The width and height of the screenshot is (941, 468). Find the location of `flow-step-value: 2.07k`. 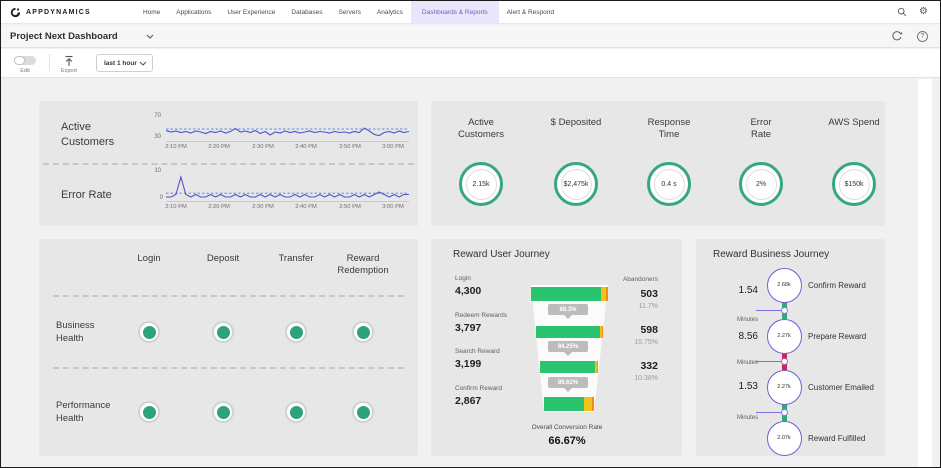

flow-step-value: 2.07k is located at coordinates (784, 438).